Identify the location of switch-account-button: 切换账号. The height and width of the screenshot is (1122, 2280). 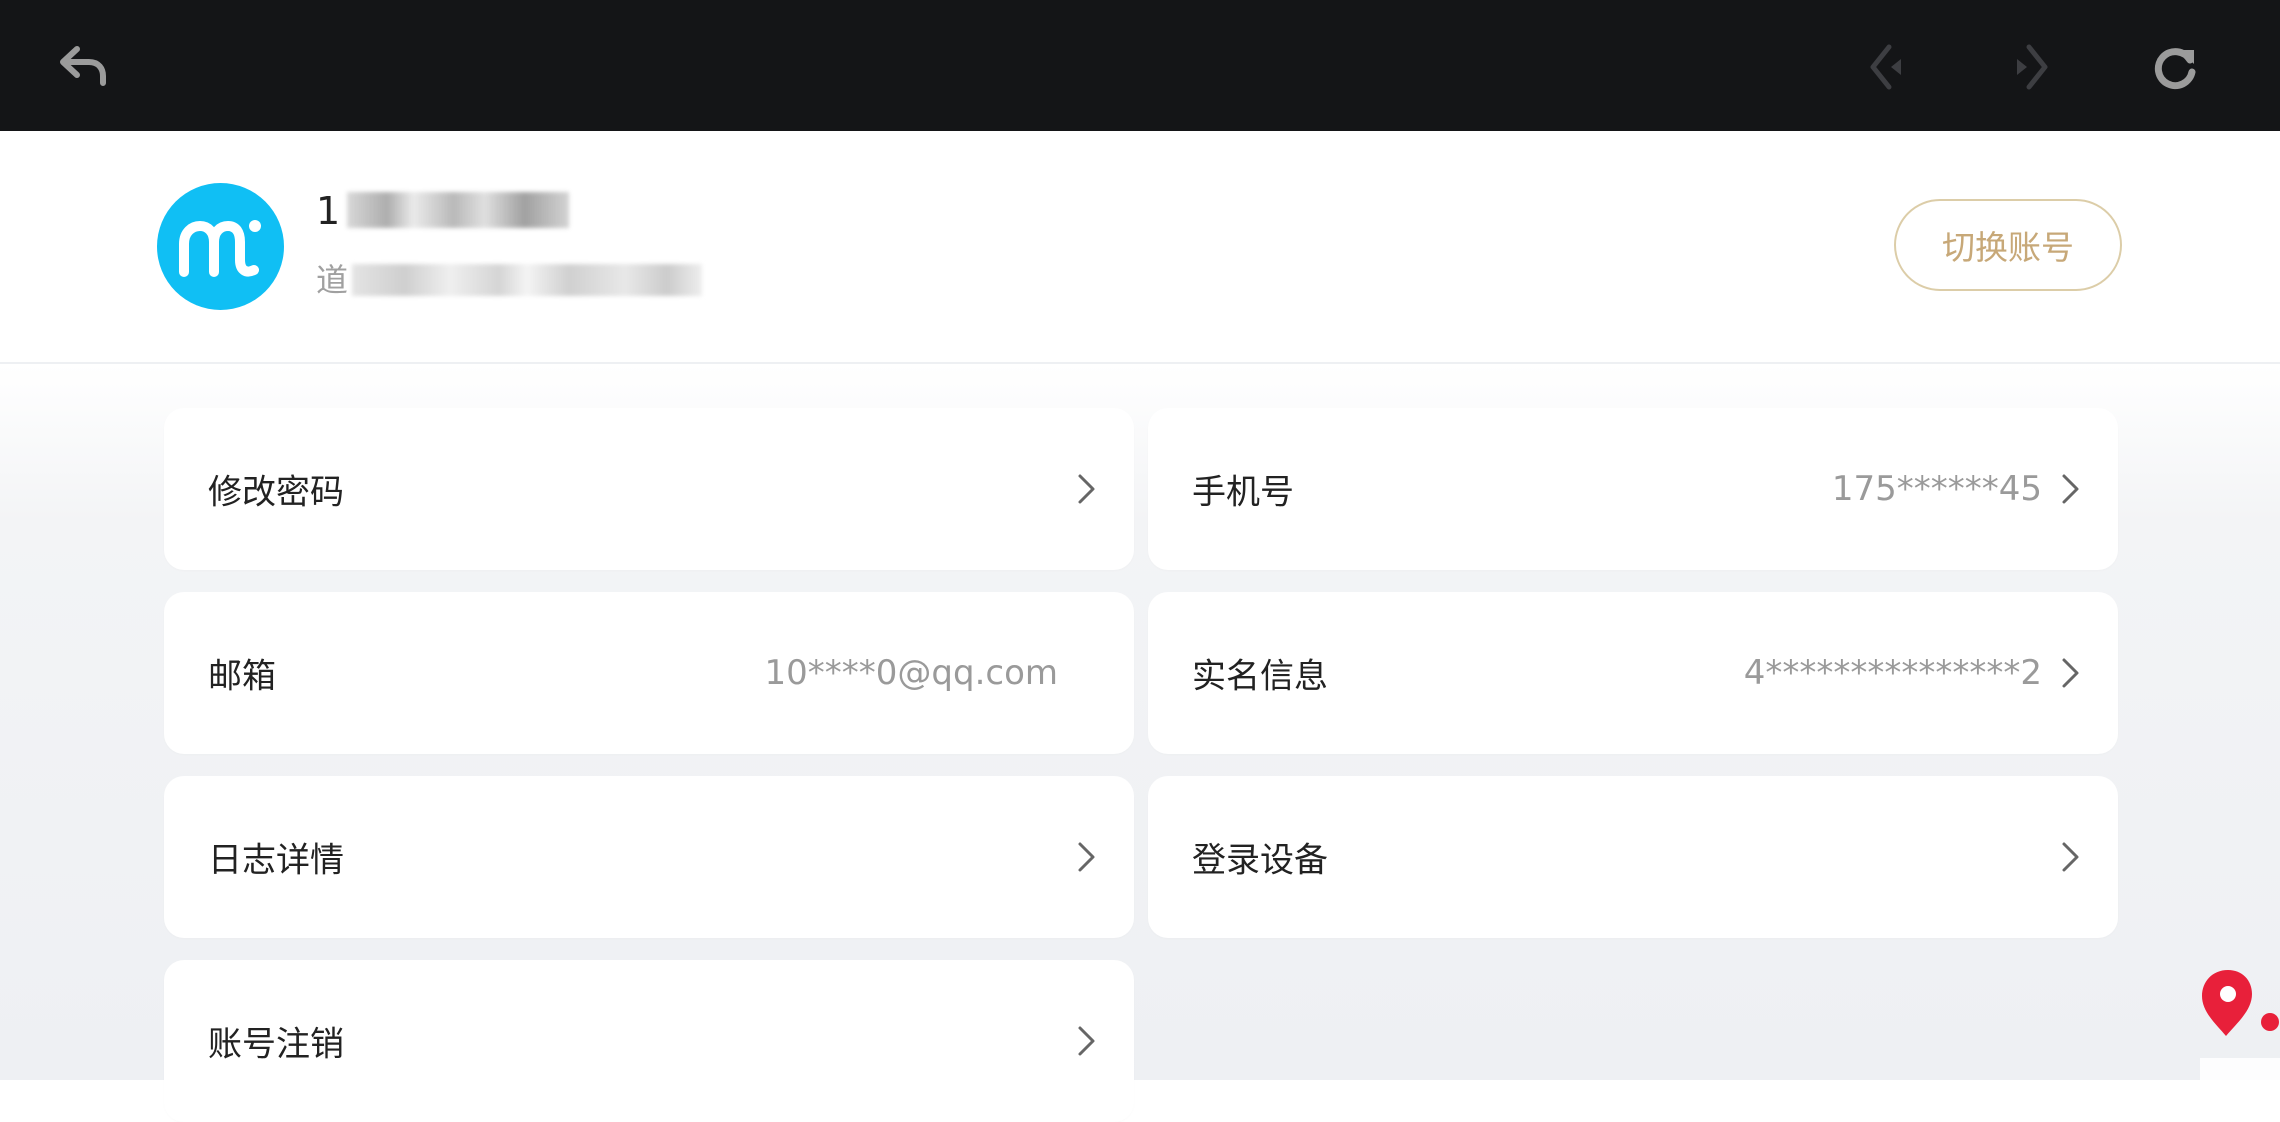
(2008, 245).